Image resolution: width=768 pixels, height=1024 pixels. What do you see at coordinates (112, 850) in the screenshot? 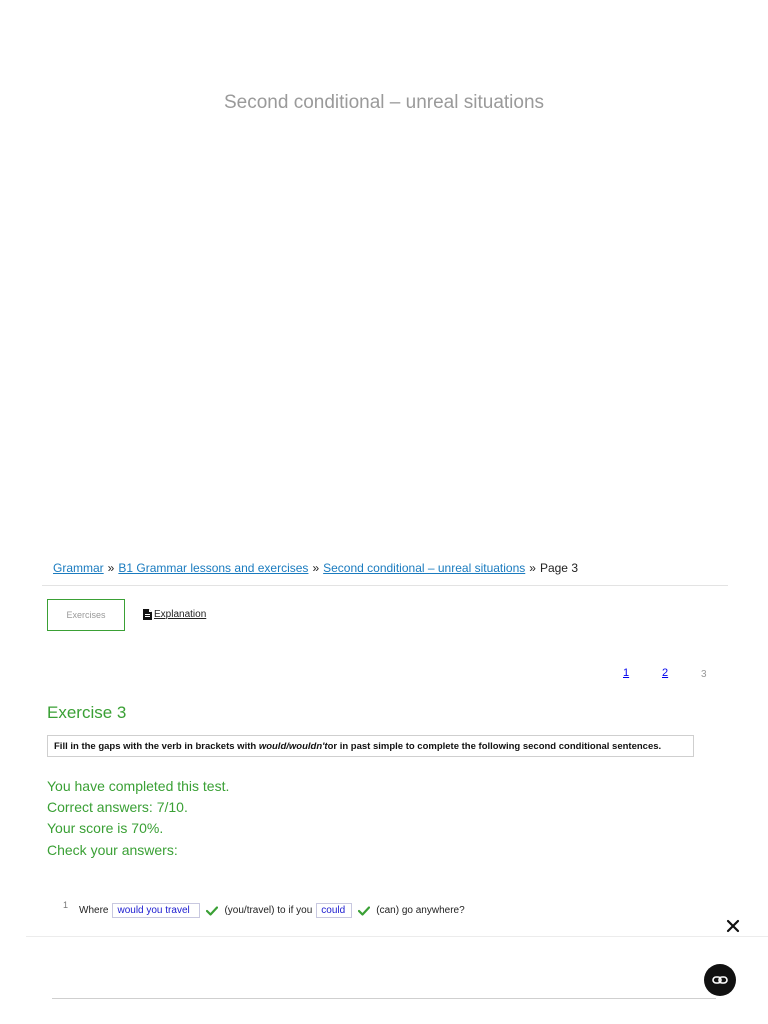
I see `result-check-answers: Check your answers:` at bounding box center [112, 850].